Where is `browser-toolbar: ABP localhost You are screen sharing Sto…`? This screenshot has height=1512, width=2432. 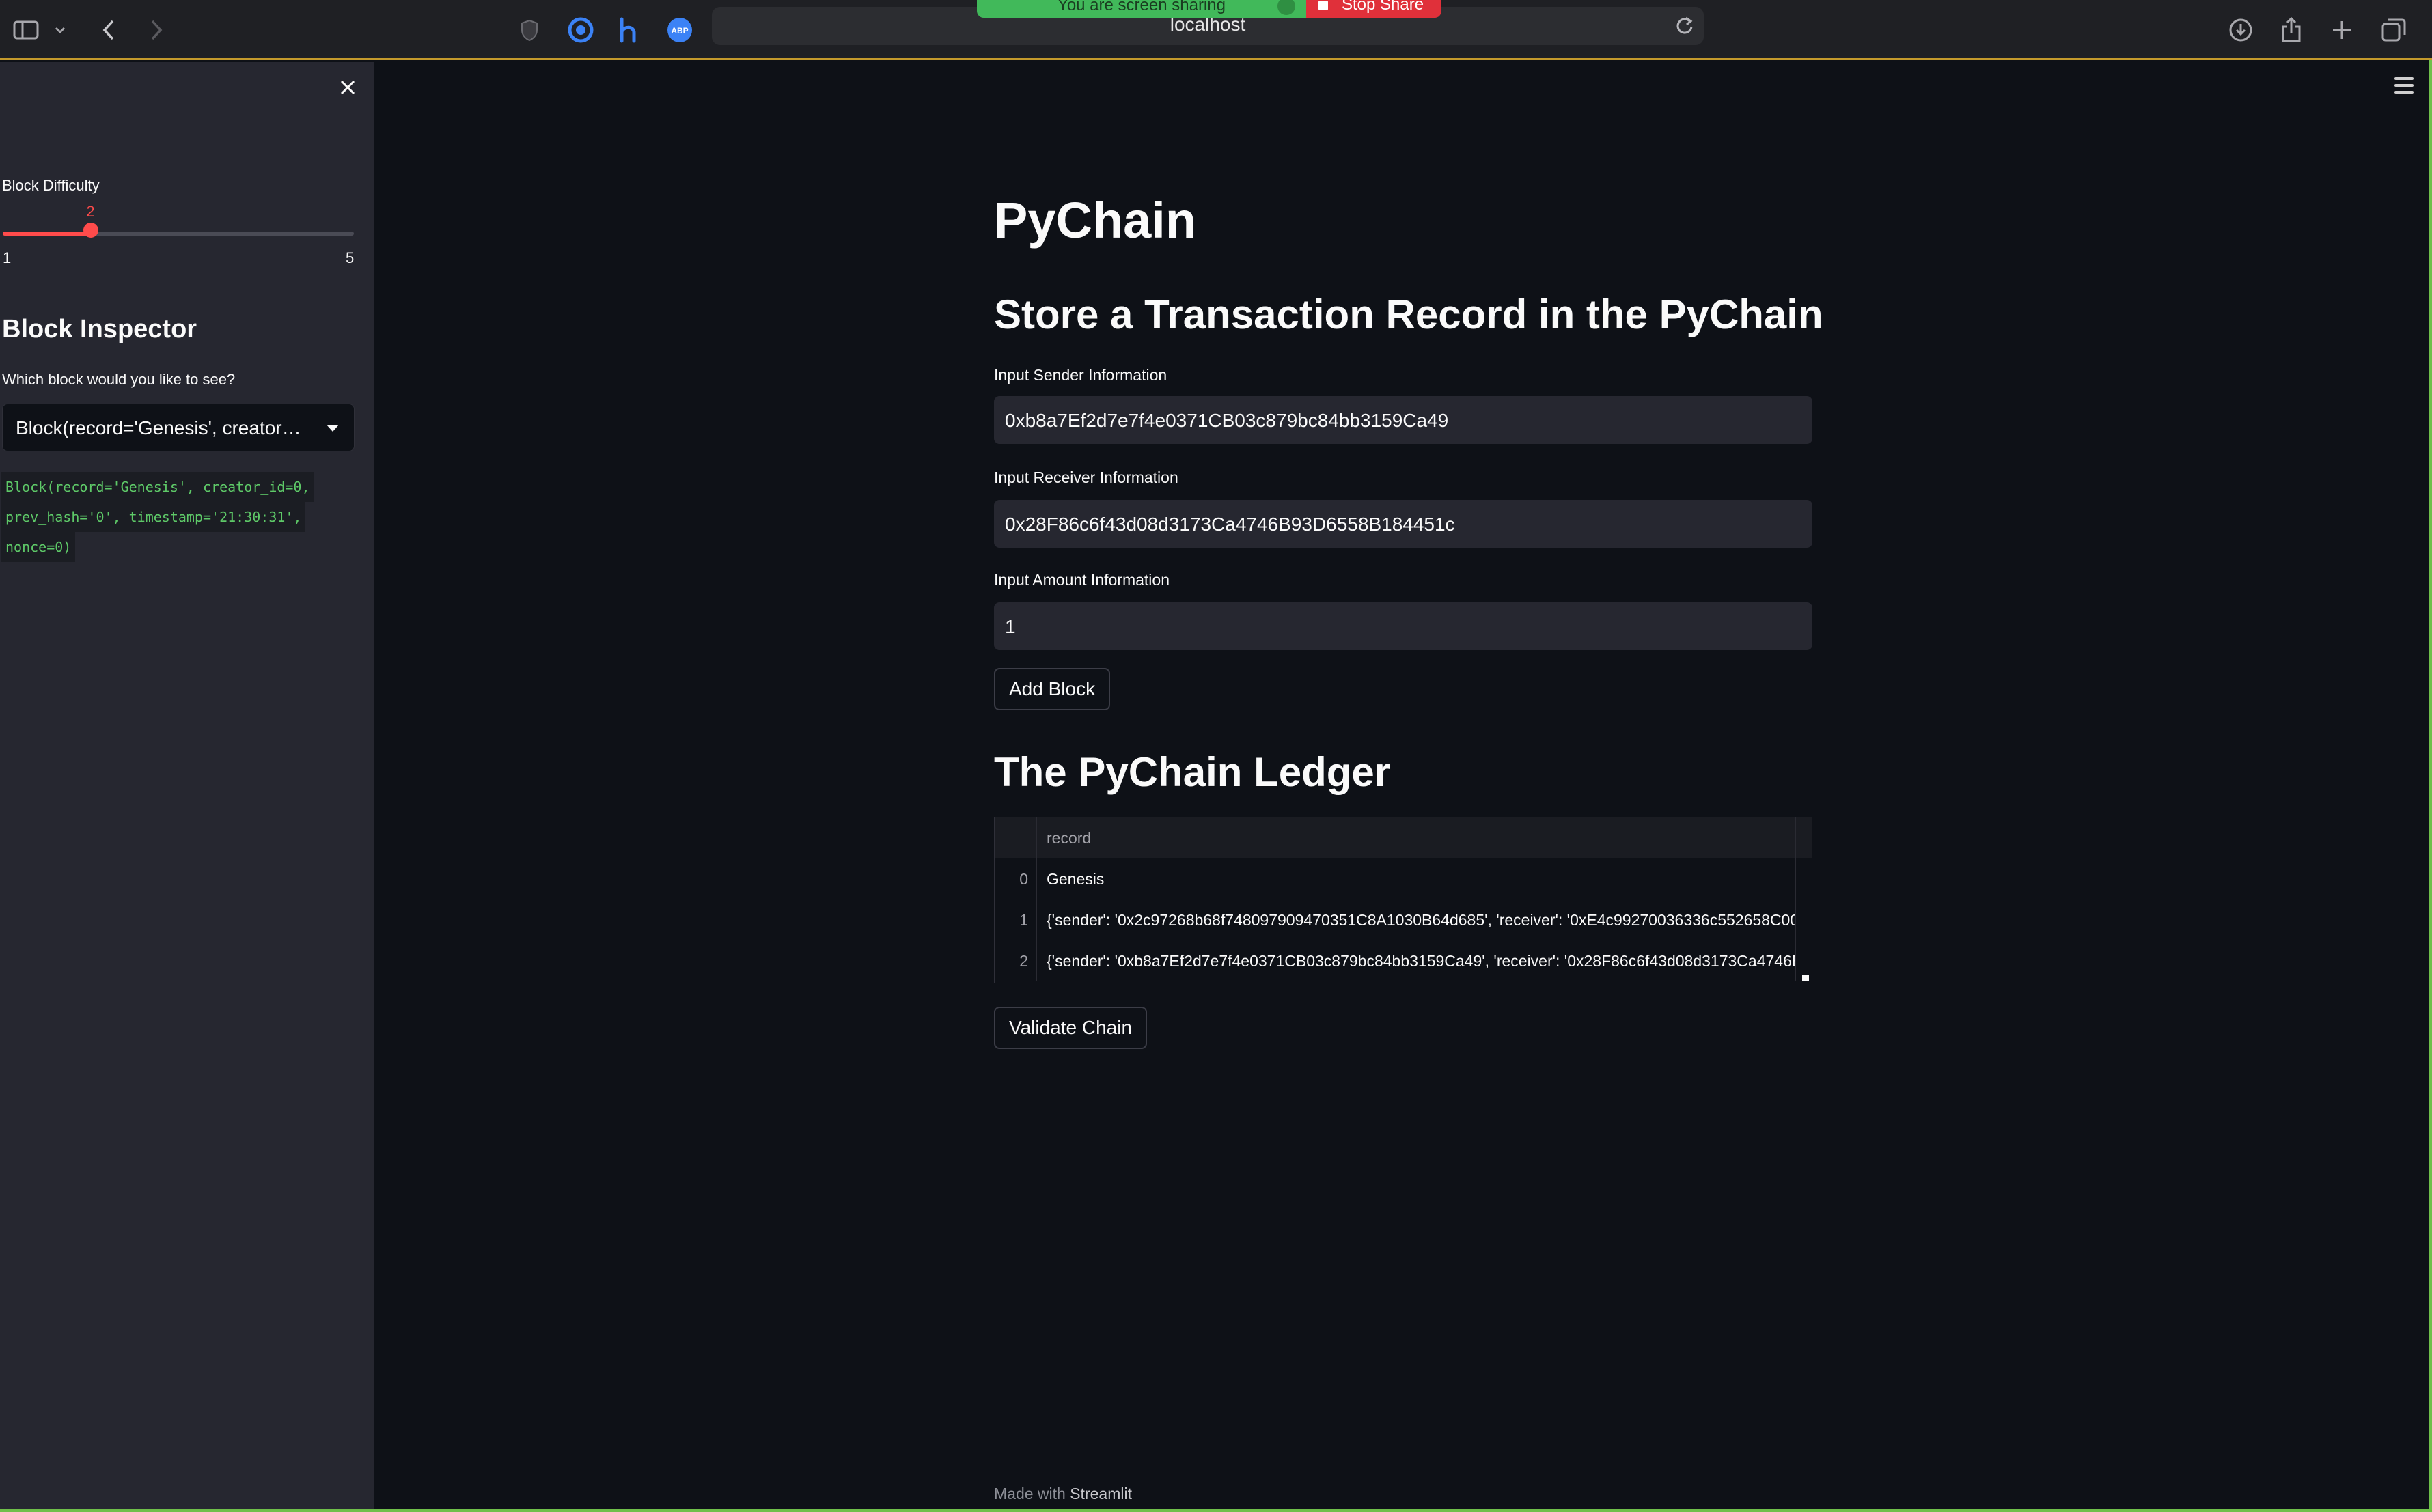
browser-toolbar: ABP localhost You are screen sharing Sto… is located at coordinates (1216, 30).